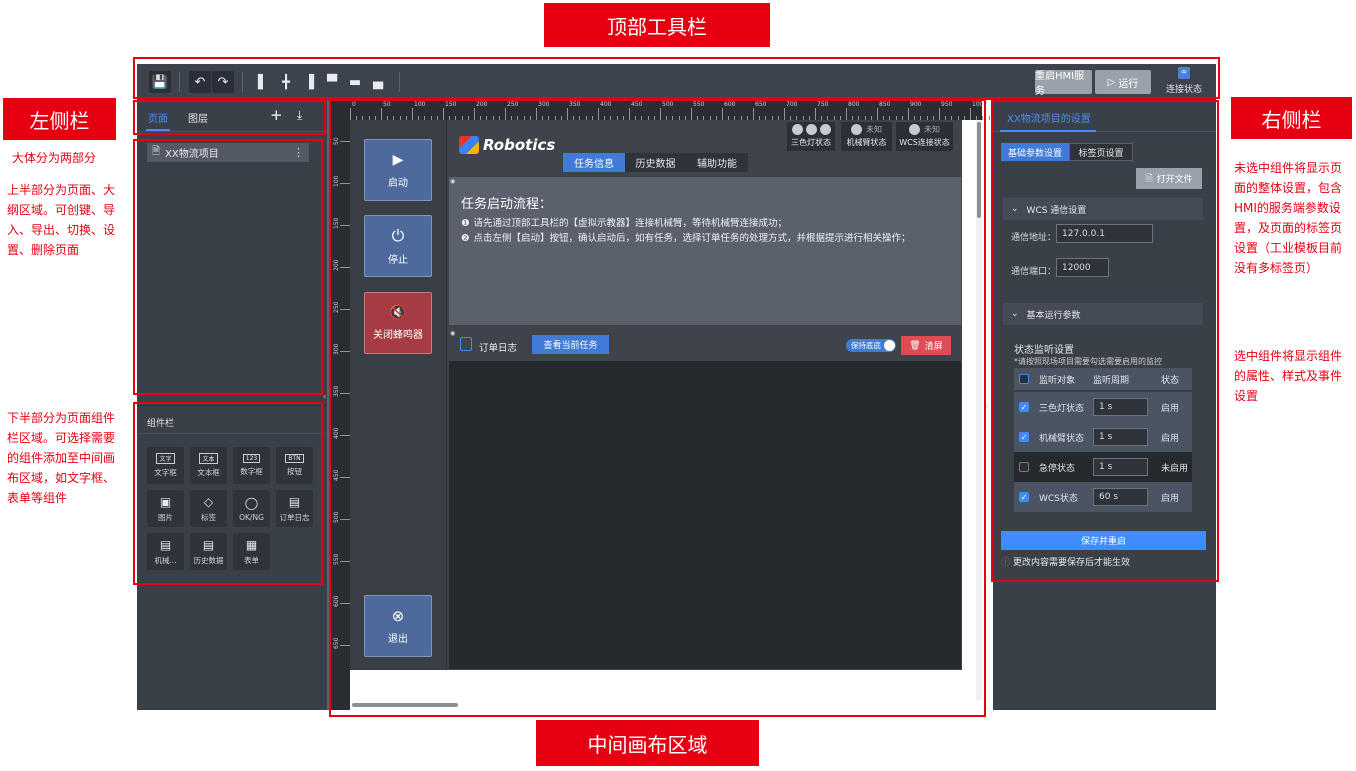  Describe the element at coordinates (405, 705) in the screenshot. I see `horizontal-scrollbar` at that location.